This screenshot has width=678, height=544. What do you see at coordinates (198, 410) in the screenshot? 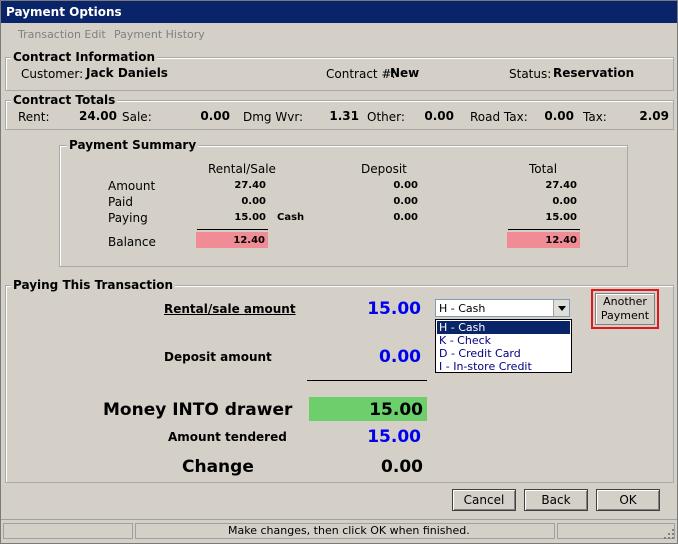
I see `money-into-drawer-label: Money INTO drawer` at bounding box center [198, 410].